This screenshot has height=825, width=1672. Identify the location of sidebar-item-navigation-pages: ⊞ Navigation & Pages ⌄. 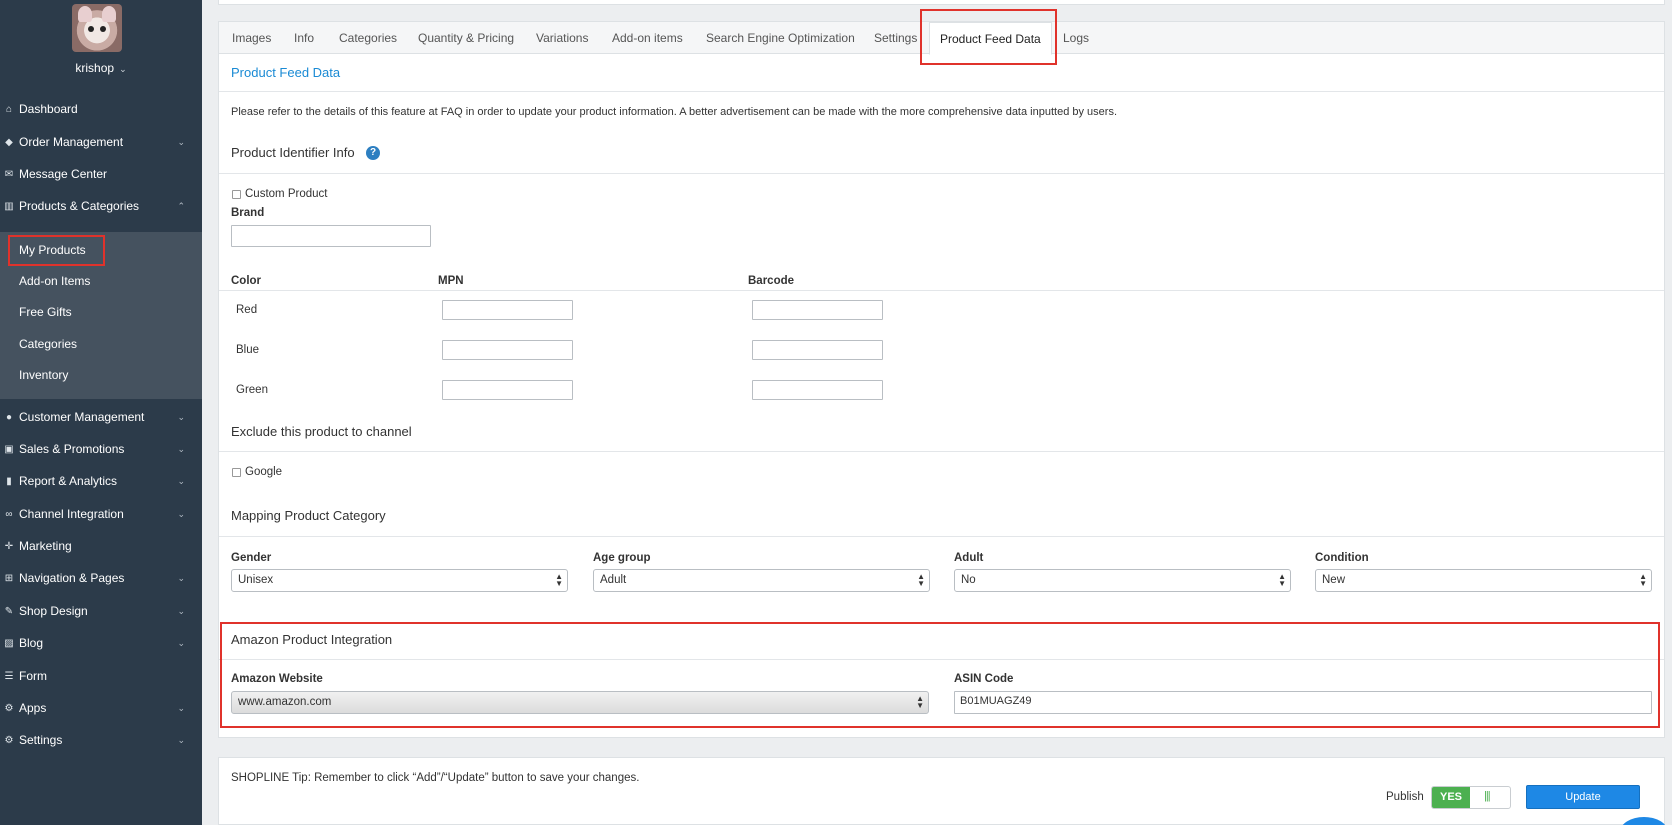
(101, 578).